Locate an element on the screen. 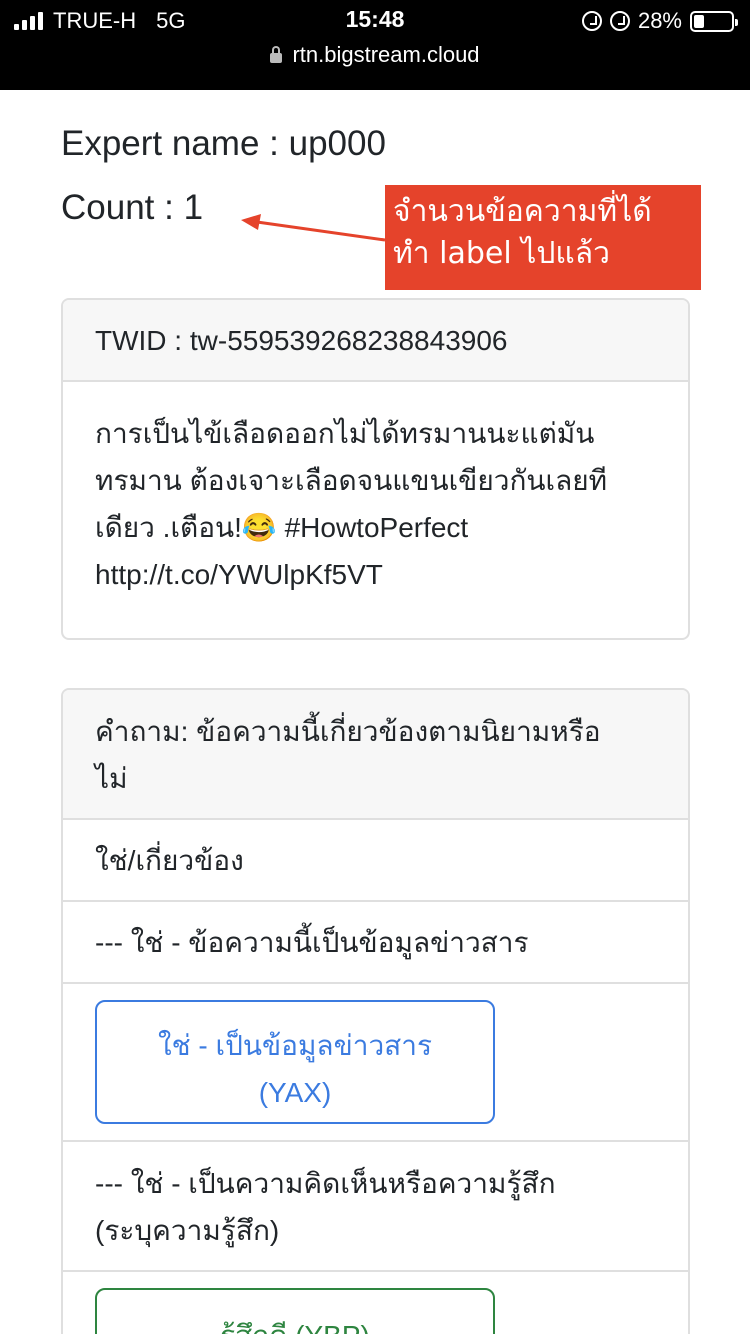 This screenshot has width=750, height=1334. section-yes: ใช่/เกี่ยวข้อง is located at coordinates (375, 861).